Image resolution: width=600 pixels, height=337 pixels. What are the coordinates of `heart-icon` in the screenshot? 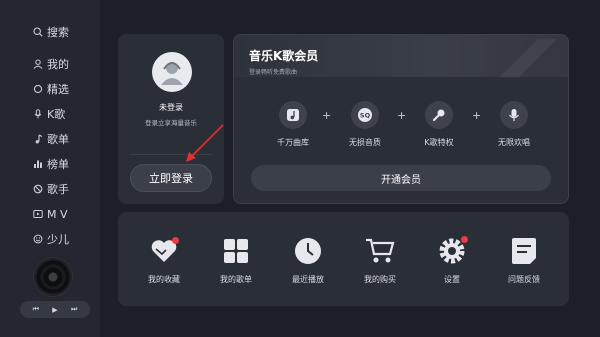 It's located at (164, 251).